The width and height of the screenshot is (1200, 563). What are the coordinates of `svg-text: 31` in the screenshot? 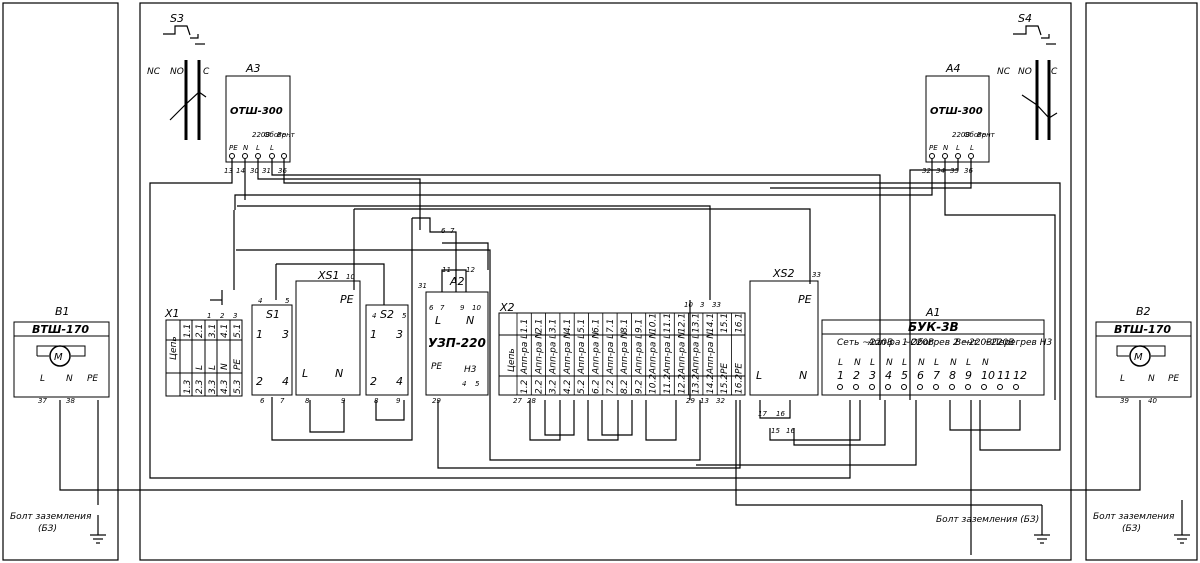 It's located at (266, 171).